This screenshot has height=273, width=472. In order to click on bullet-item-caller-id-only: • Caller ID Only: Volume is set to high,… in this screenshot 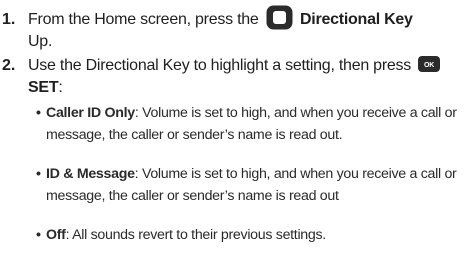, I will do `click(253, 124)`.